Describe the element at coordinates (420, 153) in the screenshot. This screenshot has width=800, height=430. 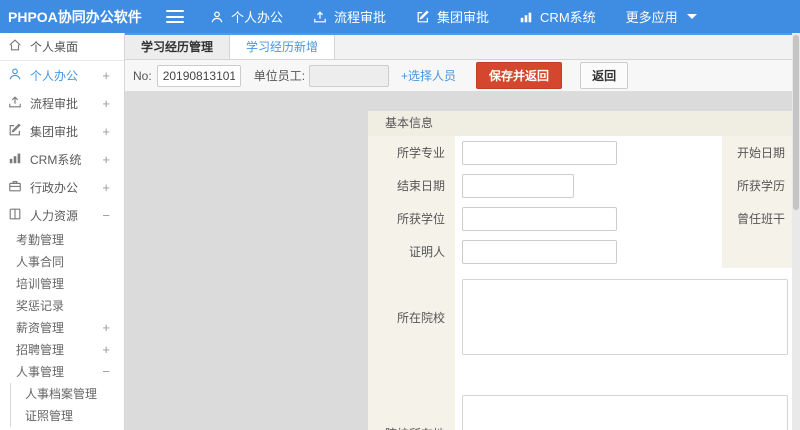
I see `field-label-major: 所学专业` at that location.